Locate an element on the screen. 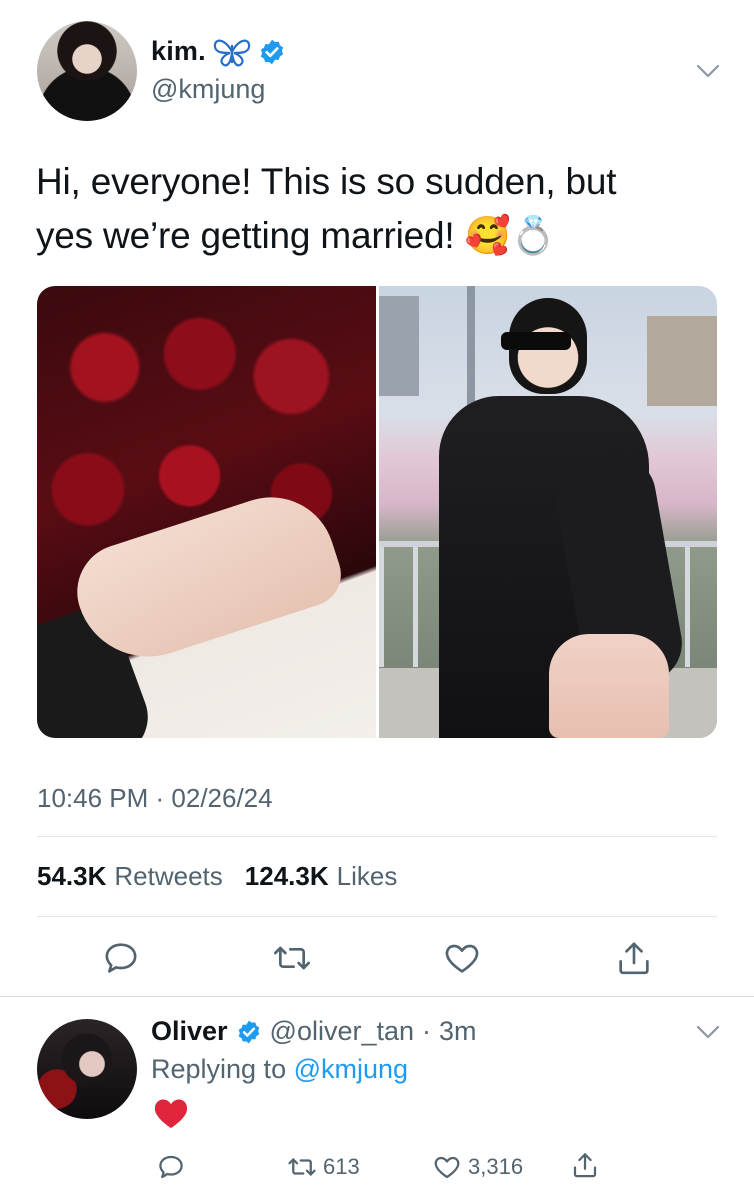 The height and width of the screenshot is (1200, 754). likes-label: Likes is located at coordinates (367, 876).